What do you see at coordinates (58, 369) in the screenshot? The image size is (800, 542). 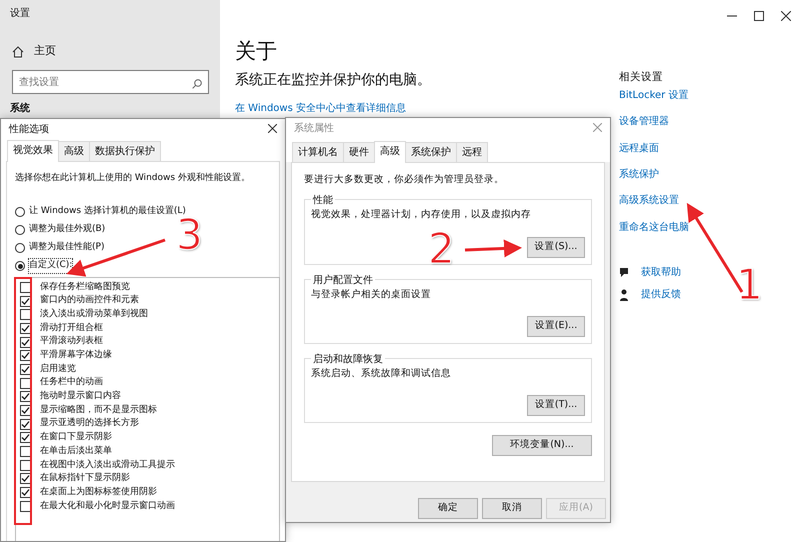 I see `checkbox-label: 启用速览` at bounding box center [58, 369].